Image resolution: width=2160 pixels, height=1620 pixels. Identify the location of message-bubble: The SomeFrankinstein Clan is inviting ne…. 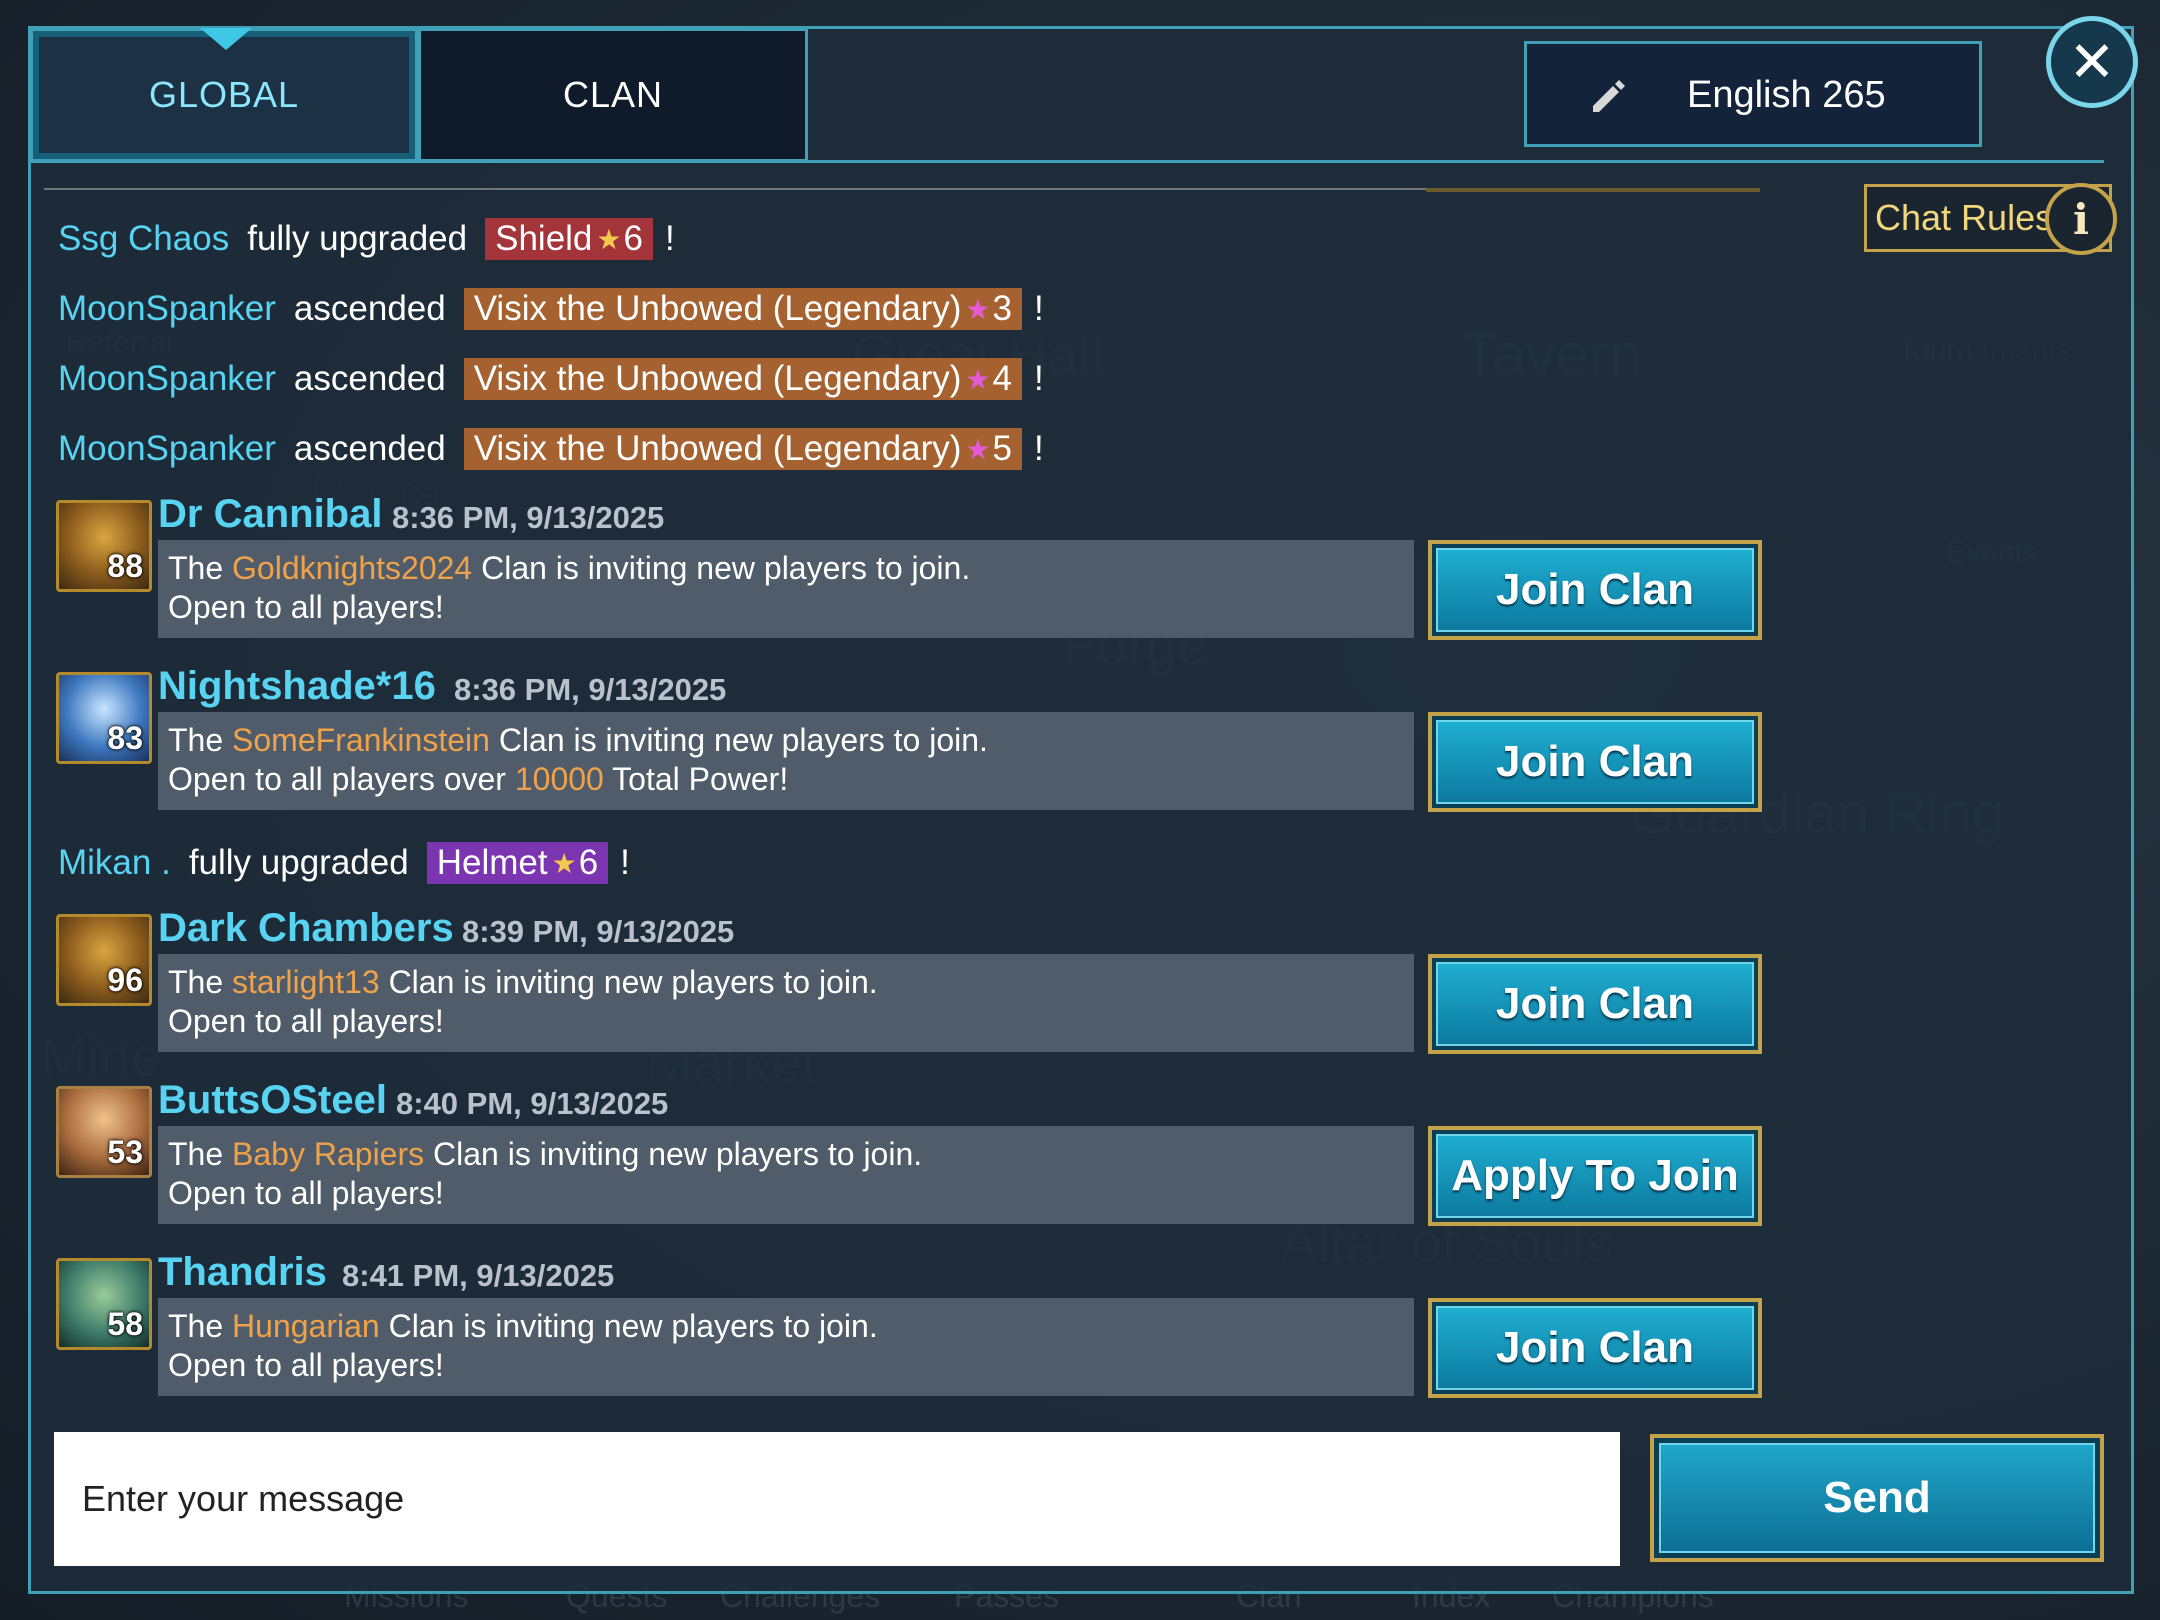
(786, 761).